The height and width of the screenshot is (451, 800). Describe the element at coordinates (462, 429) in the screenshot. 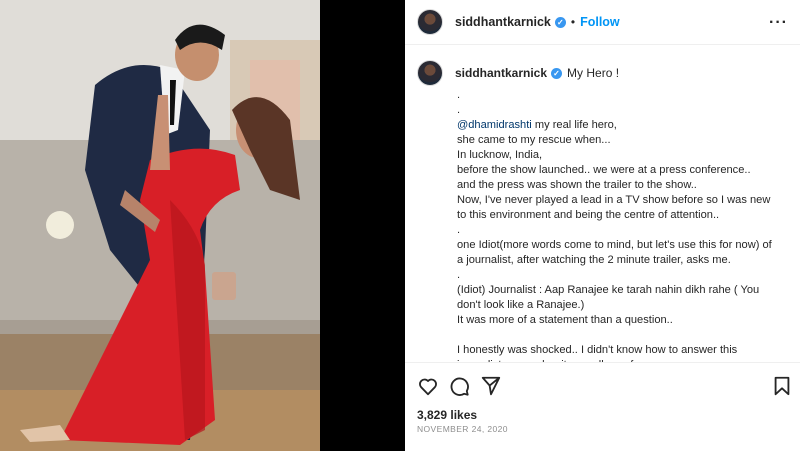

I see `post-date: NOVEMBER 24, 2020` at that location.